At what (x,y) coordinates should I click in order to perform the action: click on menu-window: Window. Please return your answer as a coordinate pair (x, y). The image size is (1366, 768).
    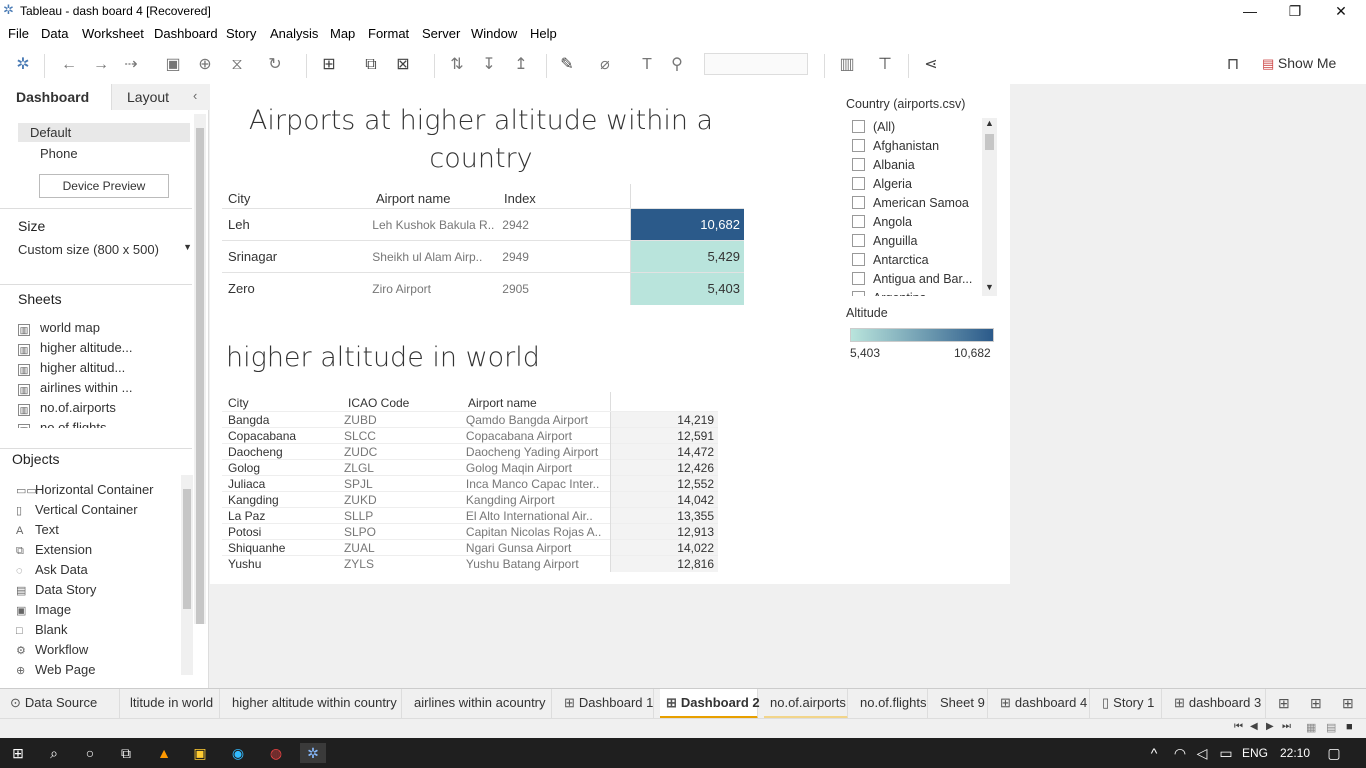
    Looking at the image, I should click on (494, 33).